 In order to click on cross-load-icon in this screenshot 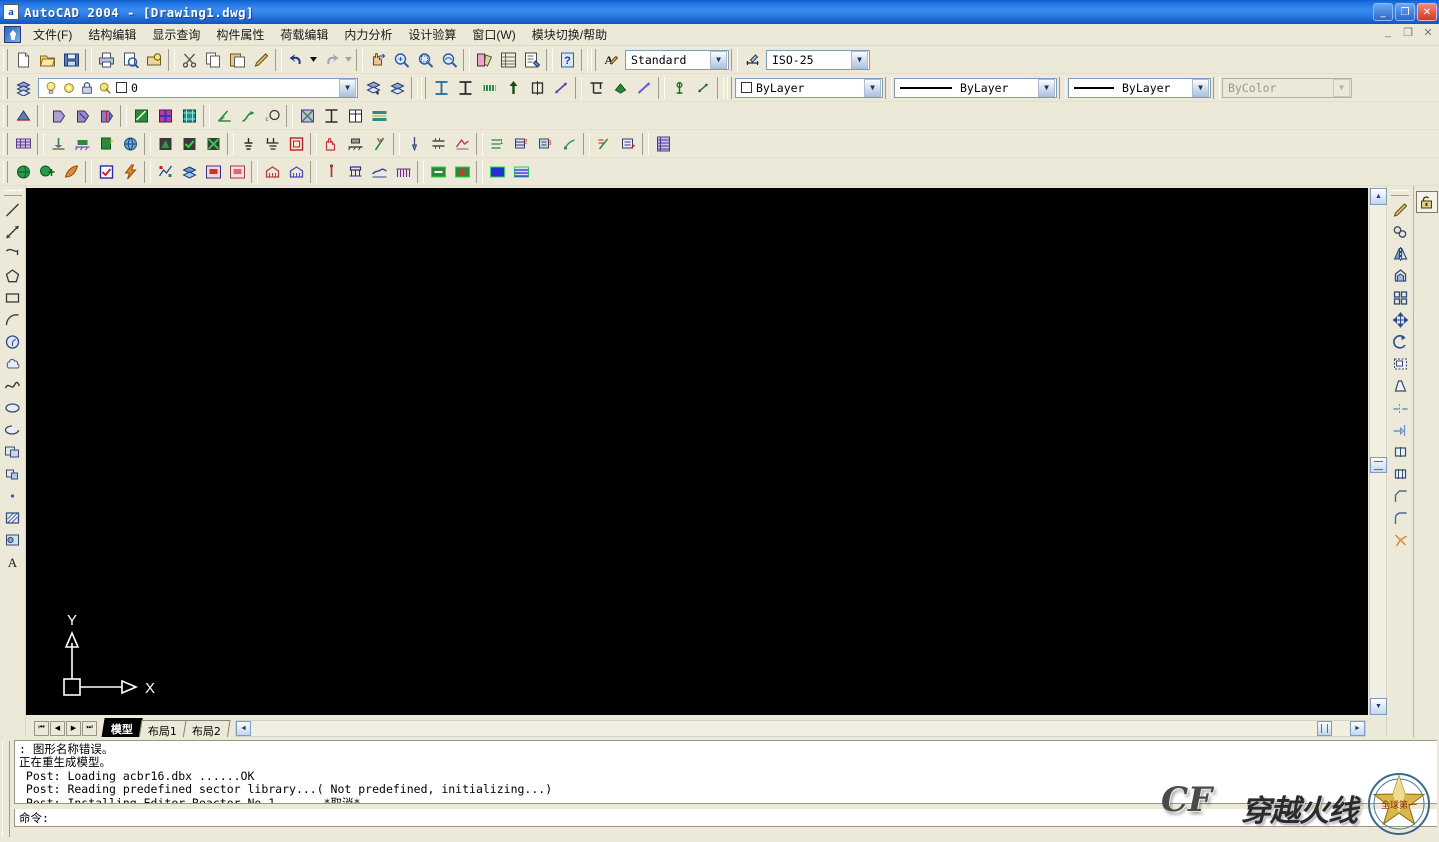, I will do `click(213, 143)`.